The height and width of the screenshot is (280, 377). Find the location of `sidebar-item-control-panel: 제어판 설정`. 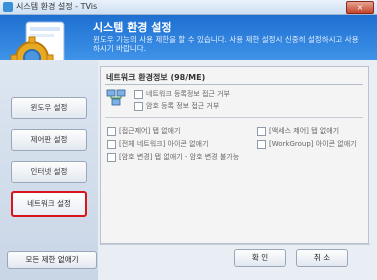

sidebar-item-control-panel: 제어판 설정 is located at coordinates (49, 140).